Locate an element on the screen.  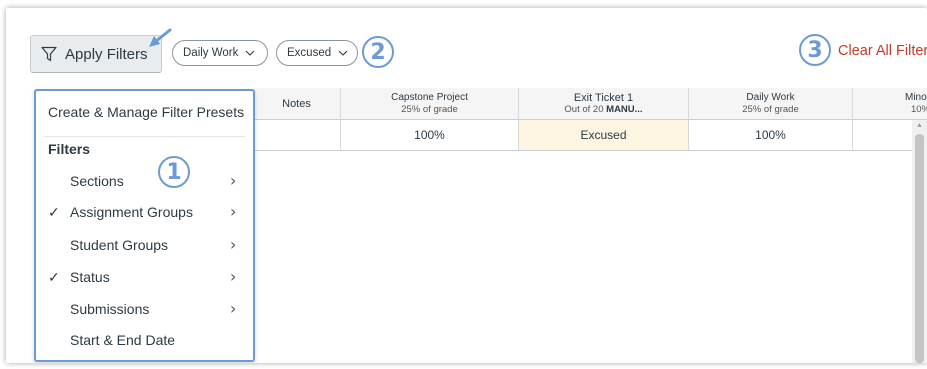
menu-divider is located at coordinates (144, 136).